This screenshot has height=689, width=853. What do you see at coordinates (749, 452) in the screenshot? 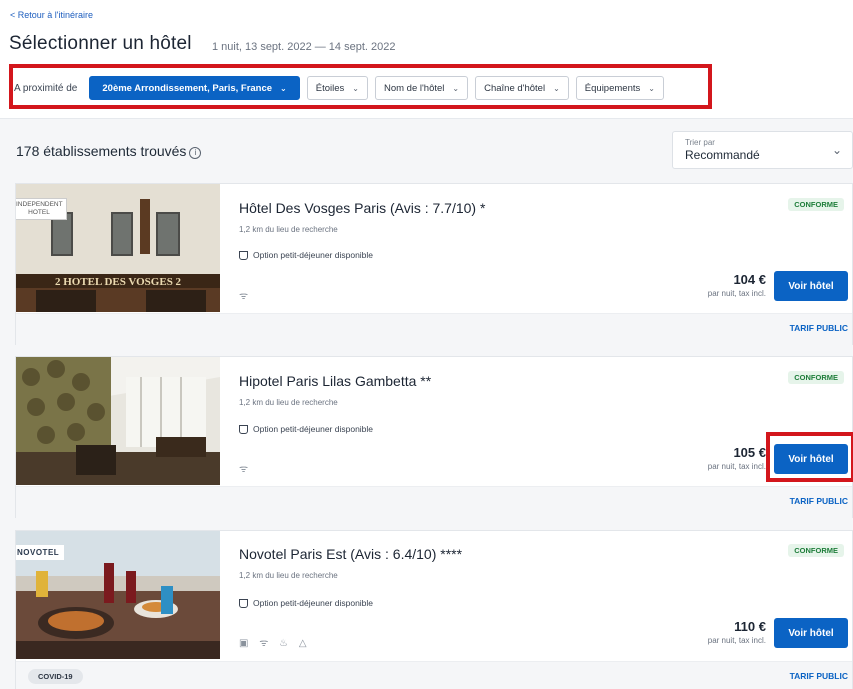
I see `hotel-price: 105 €` at bounding box center [749, 452].